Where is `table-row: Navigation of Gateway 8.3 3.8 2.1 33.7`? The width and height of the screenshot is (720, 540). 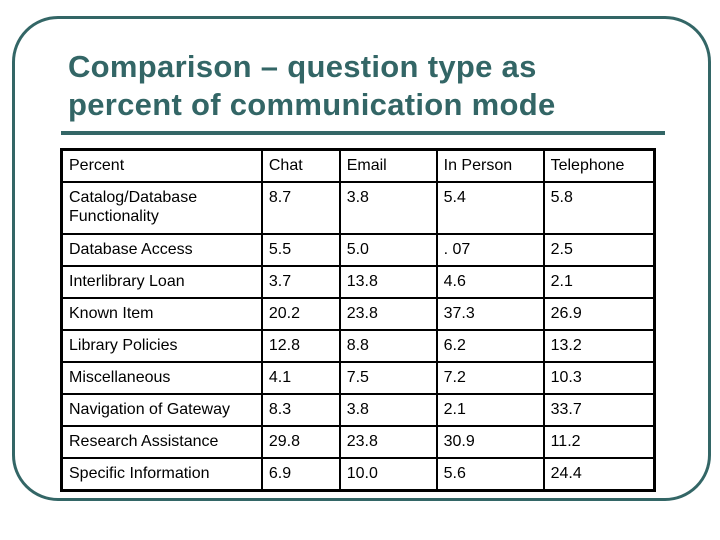 table-row: Navigation of Gateway 8.3 3.8 2.1 33.7 is located at coordinates (358, 410).